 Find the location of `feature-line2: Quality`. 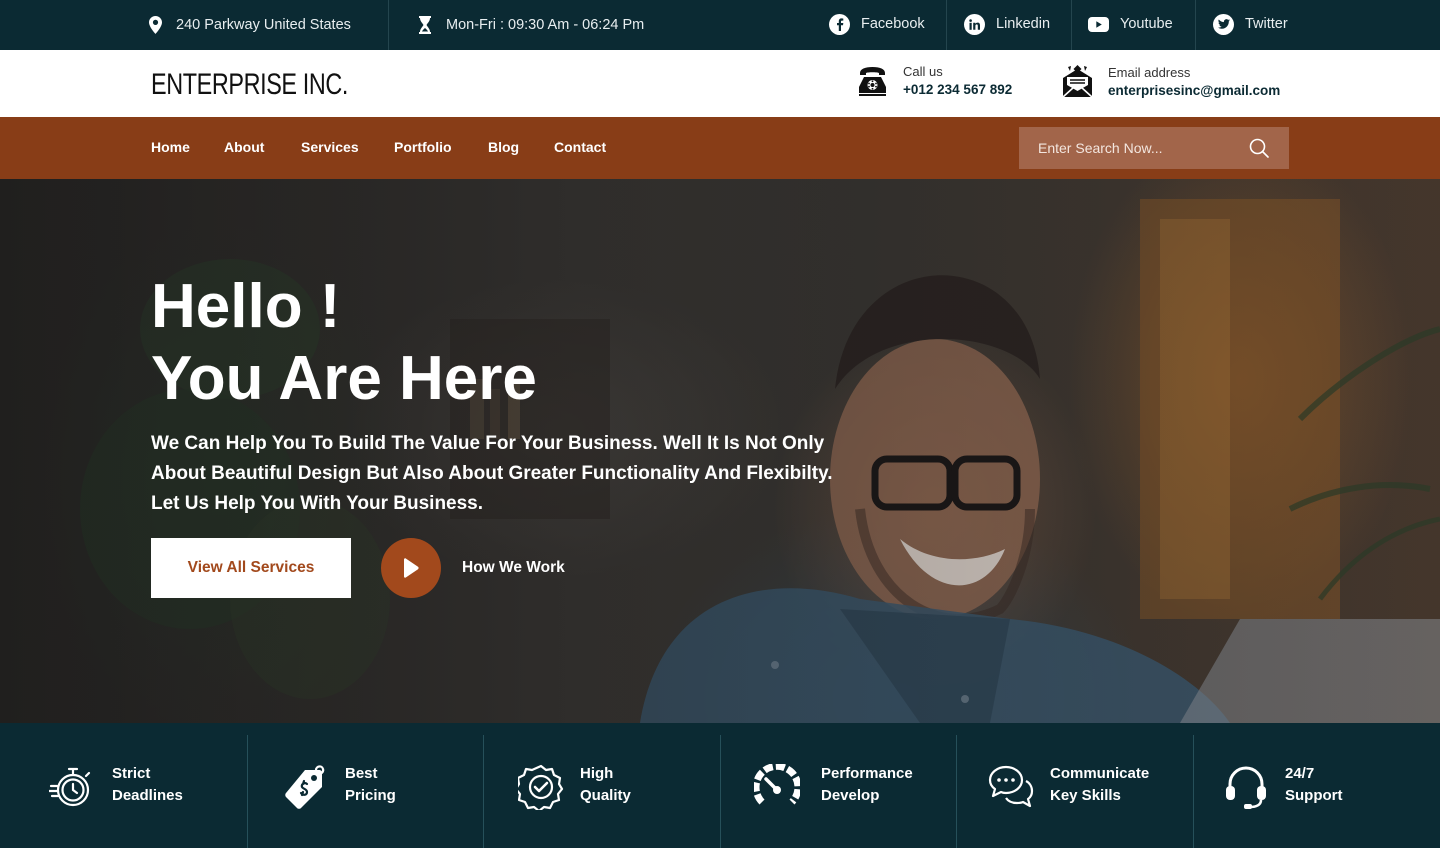

feature-line2: Quality is located at coordinates (605, 795).